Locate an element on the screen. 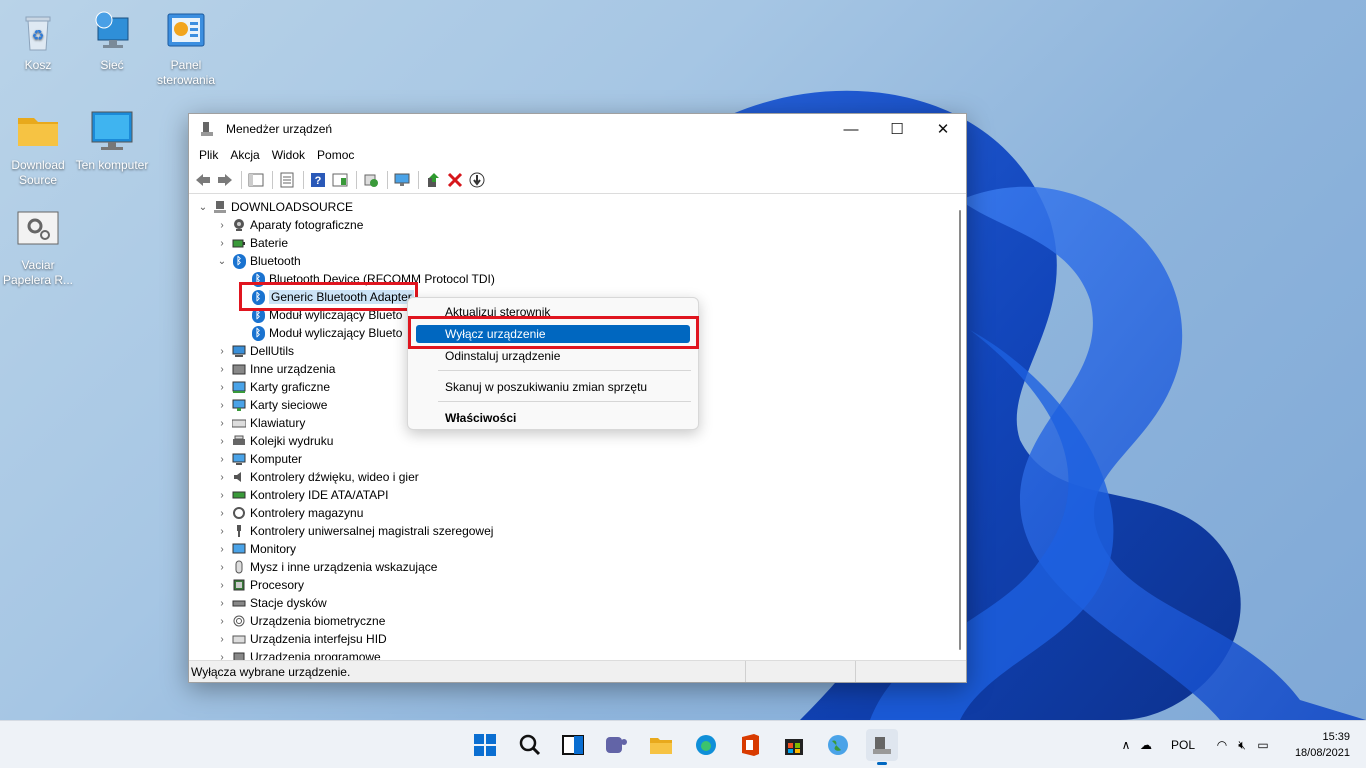 The height and width of the screenshot is (768, 1366). wifi-icon: ◠ is located at coordinates (1222, 745).